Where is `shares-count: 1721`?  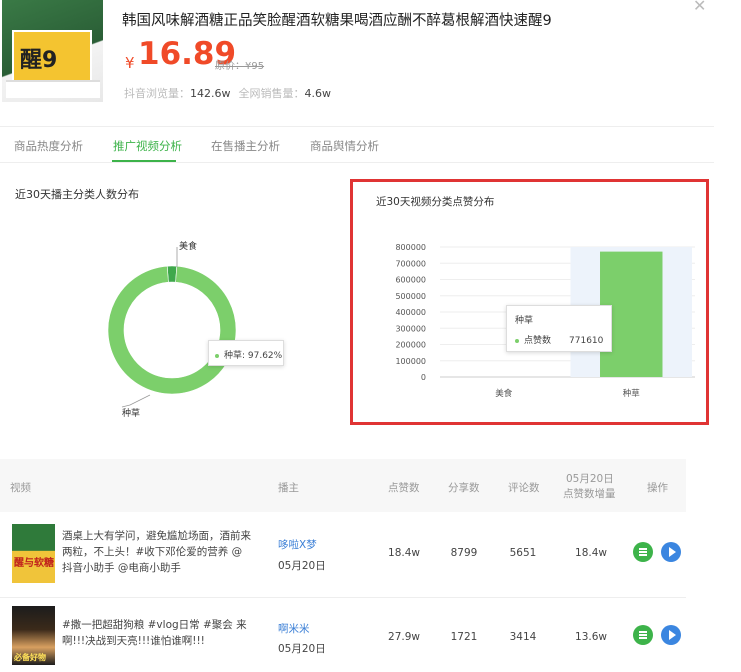 shares-count: 1721 is located at coordinates (464, 637).